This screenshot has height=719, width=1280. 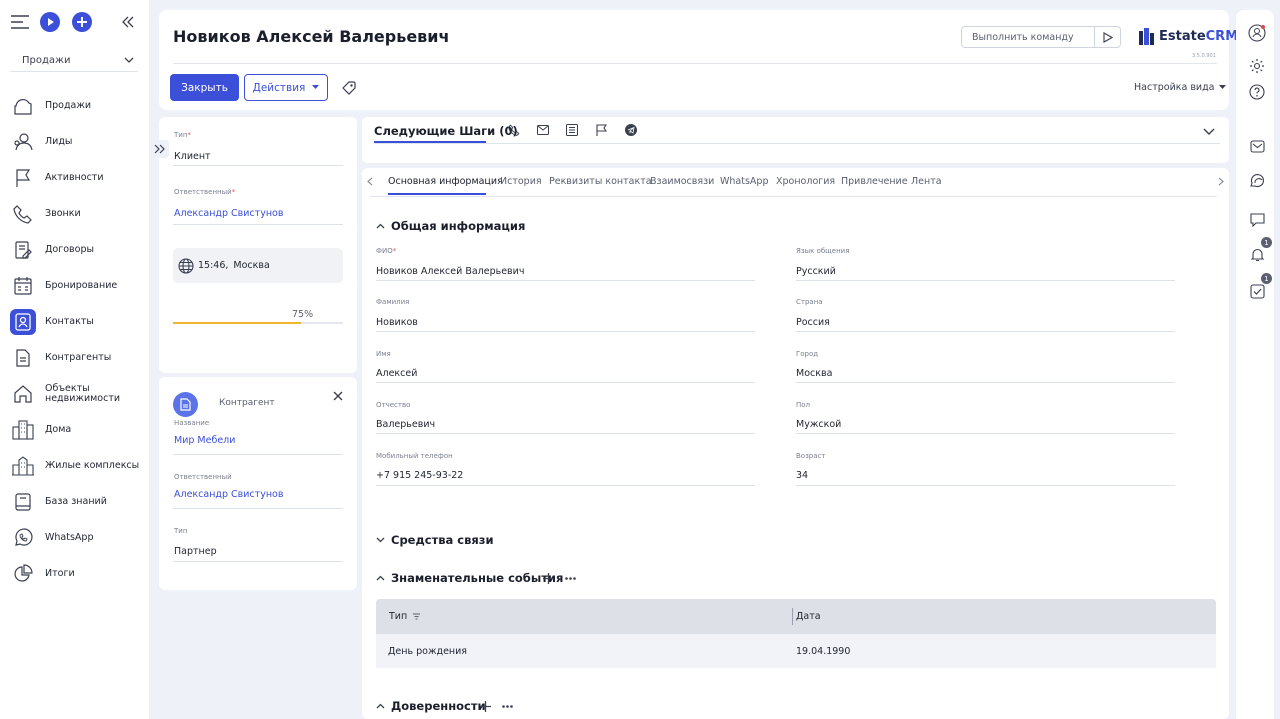 What do you see at coordinates (682, 181) in the screenshot?
I see `tab-relations: Взаимосвязи` at bounding box center [682, 181].